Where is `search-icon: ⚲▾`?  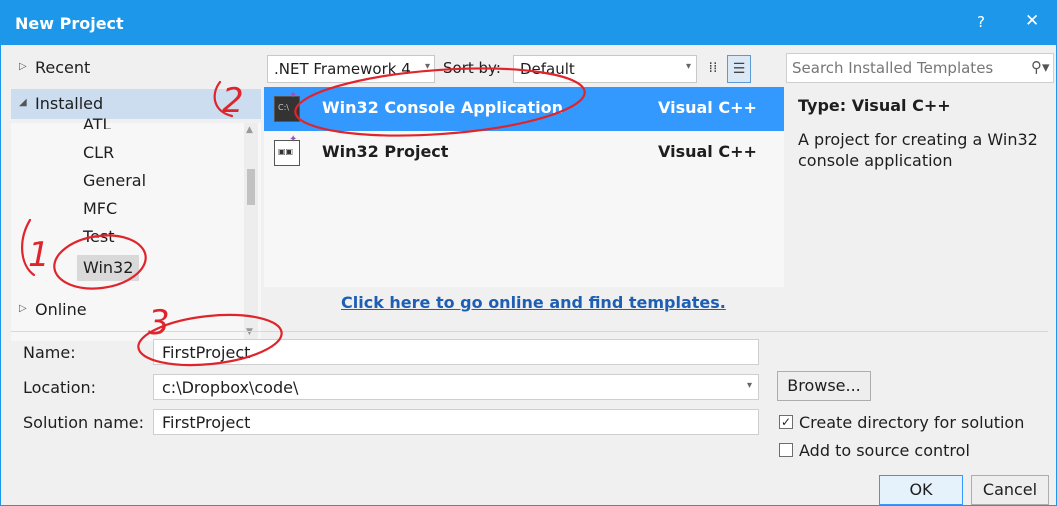 search-icon: ⚲▾ is located at coordinates (1040, 67).